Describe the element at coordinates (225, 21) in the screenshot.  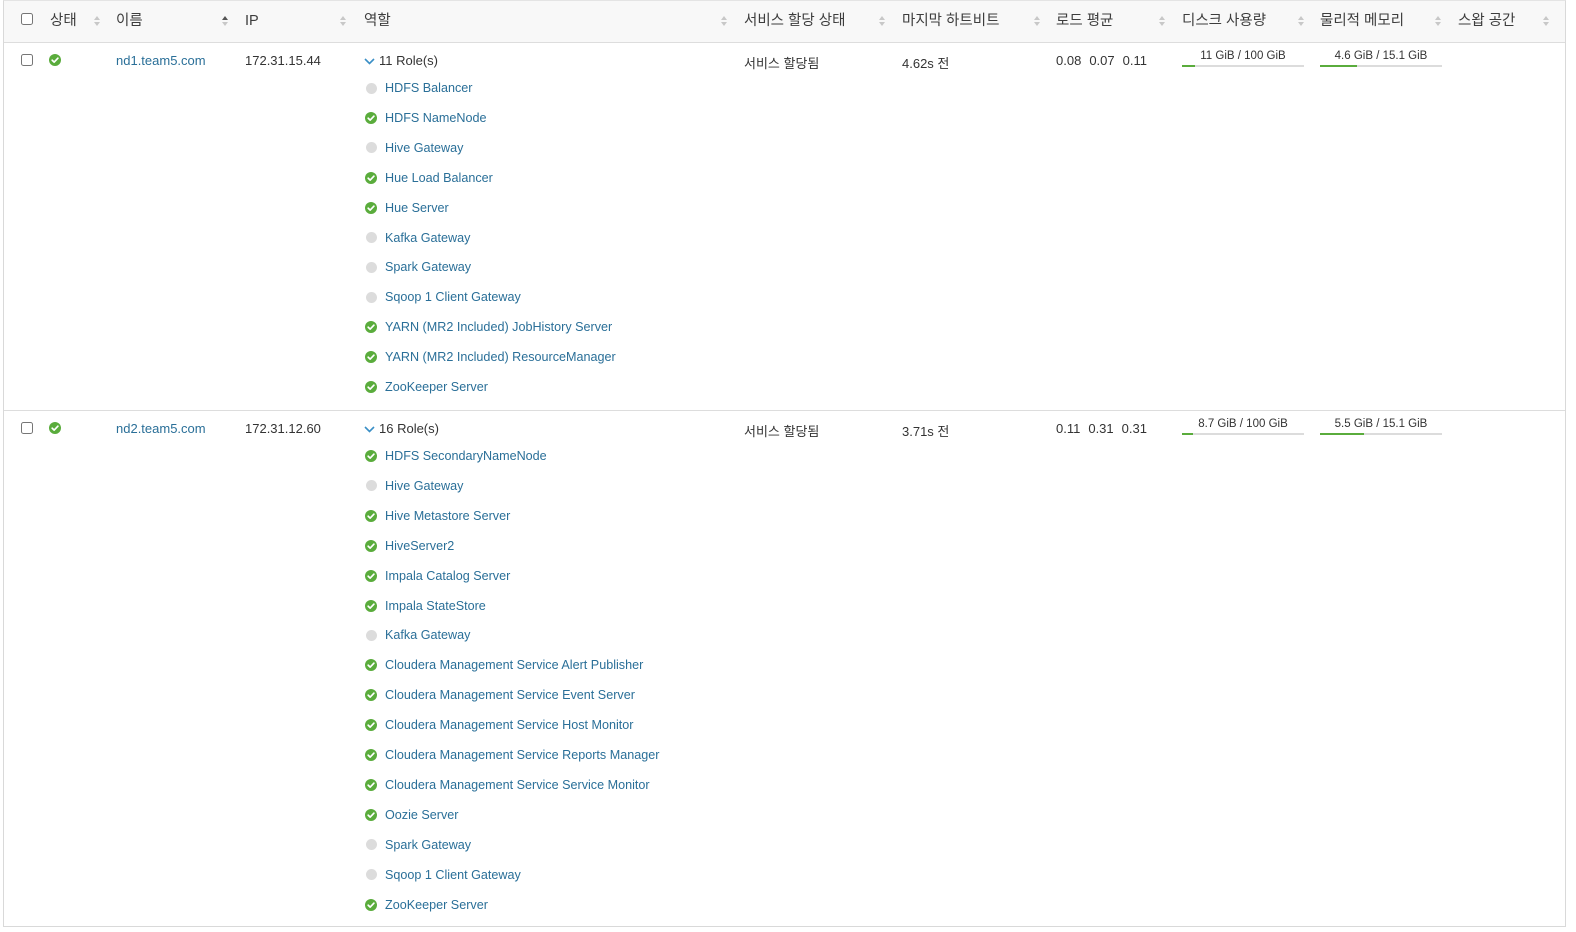
I see `sort-ascending-icon` at that location.